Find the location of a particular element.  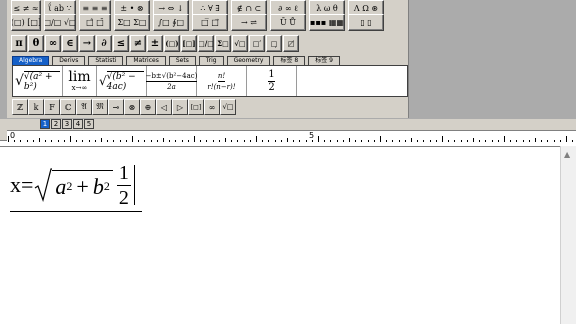

size-button-2: 2 is located at coordinates (56, 124).